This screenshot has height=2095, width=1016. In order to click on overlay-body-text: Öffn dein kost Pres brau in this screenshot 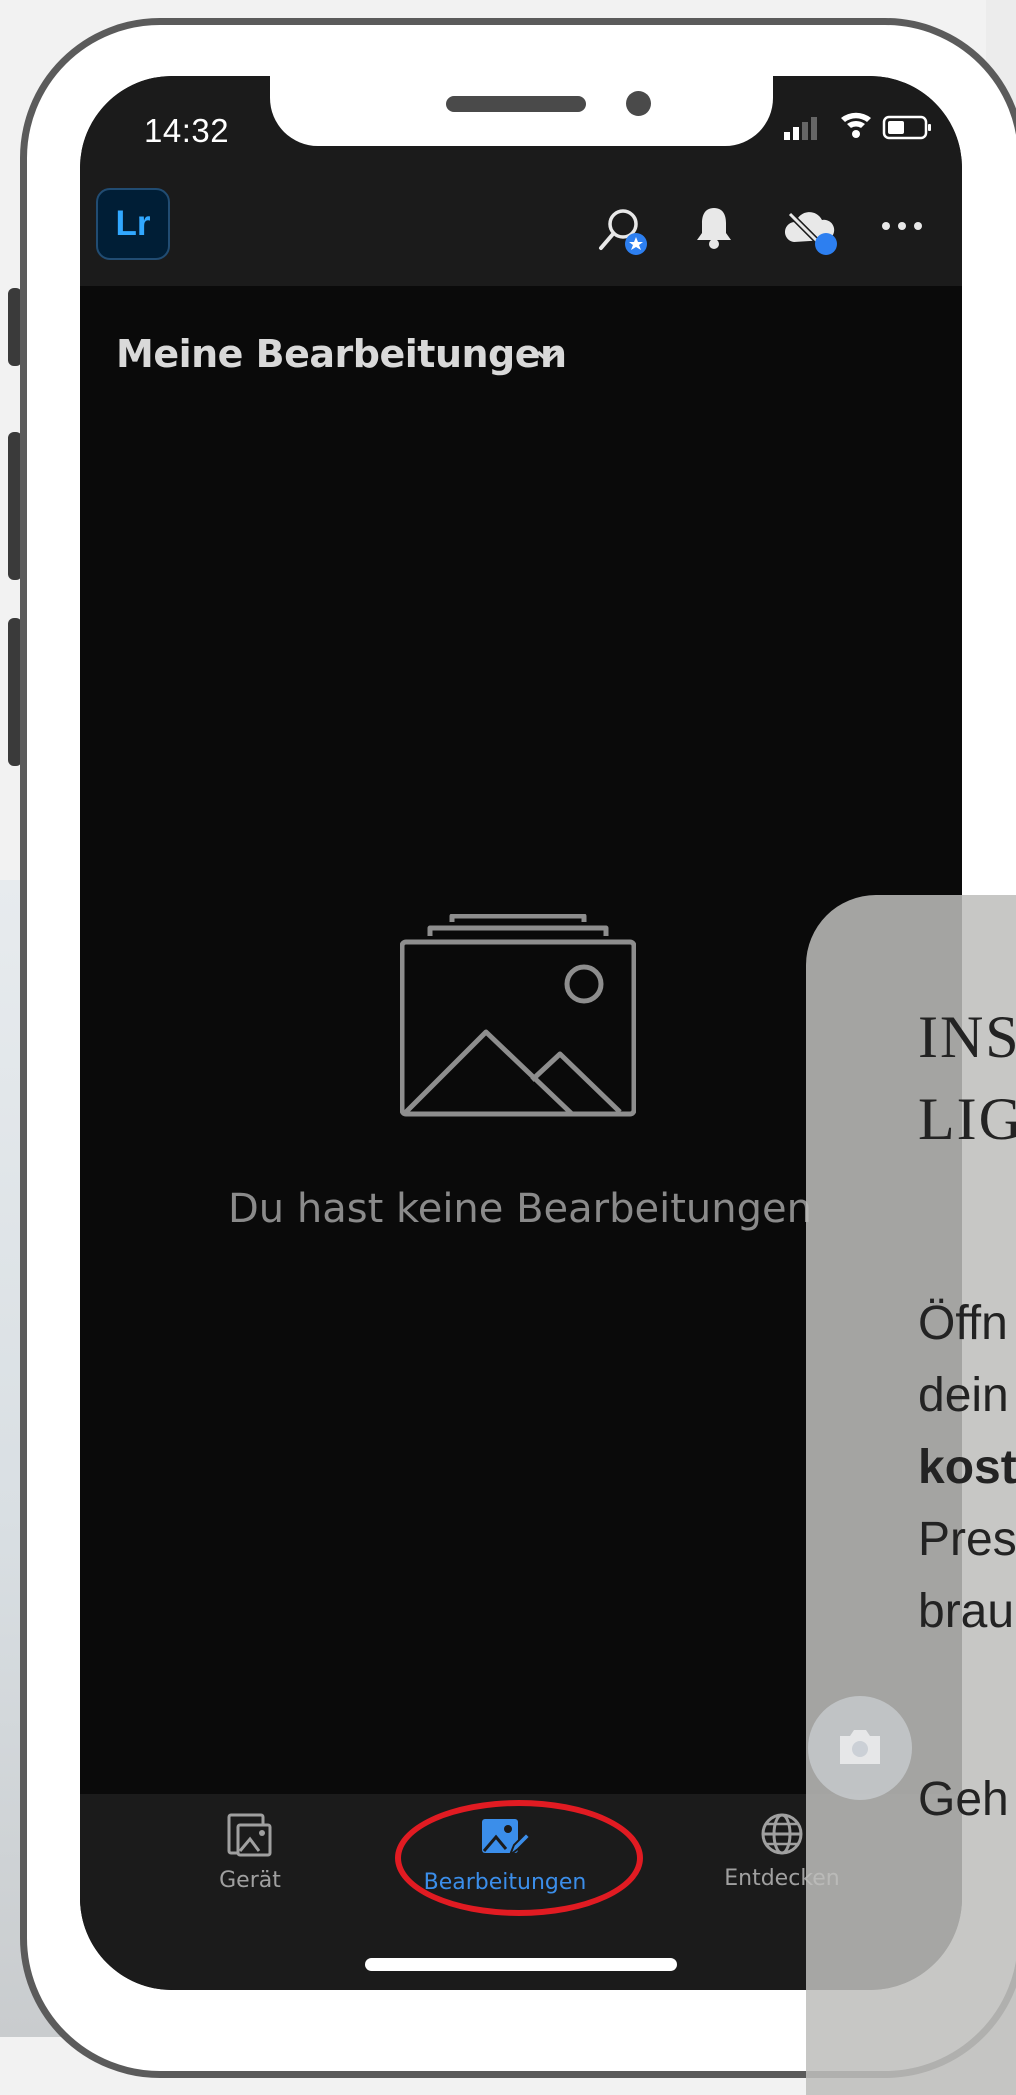, I will do `click(967, 1468)`.